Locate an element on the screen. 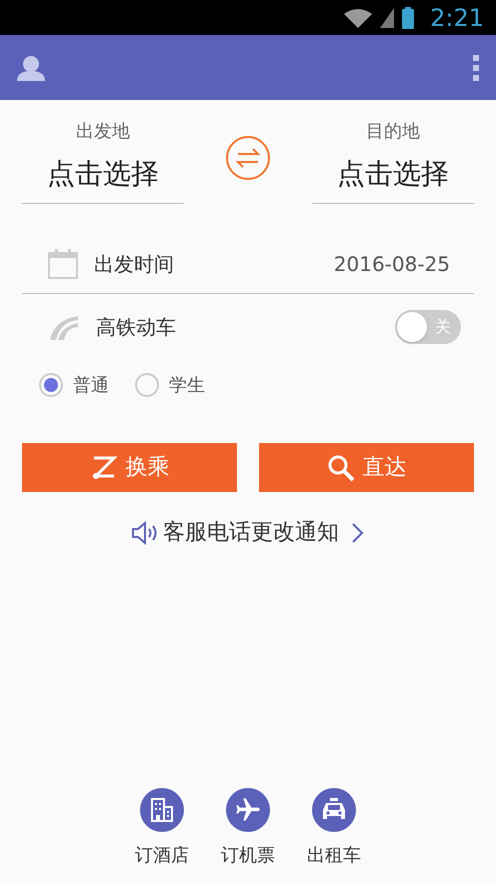 The height and width of the screenshot is (883, 496). battery-icon is located at coordinates (408, 17).